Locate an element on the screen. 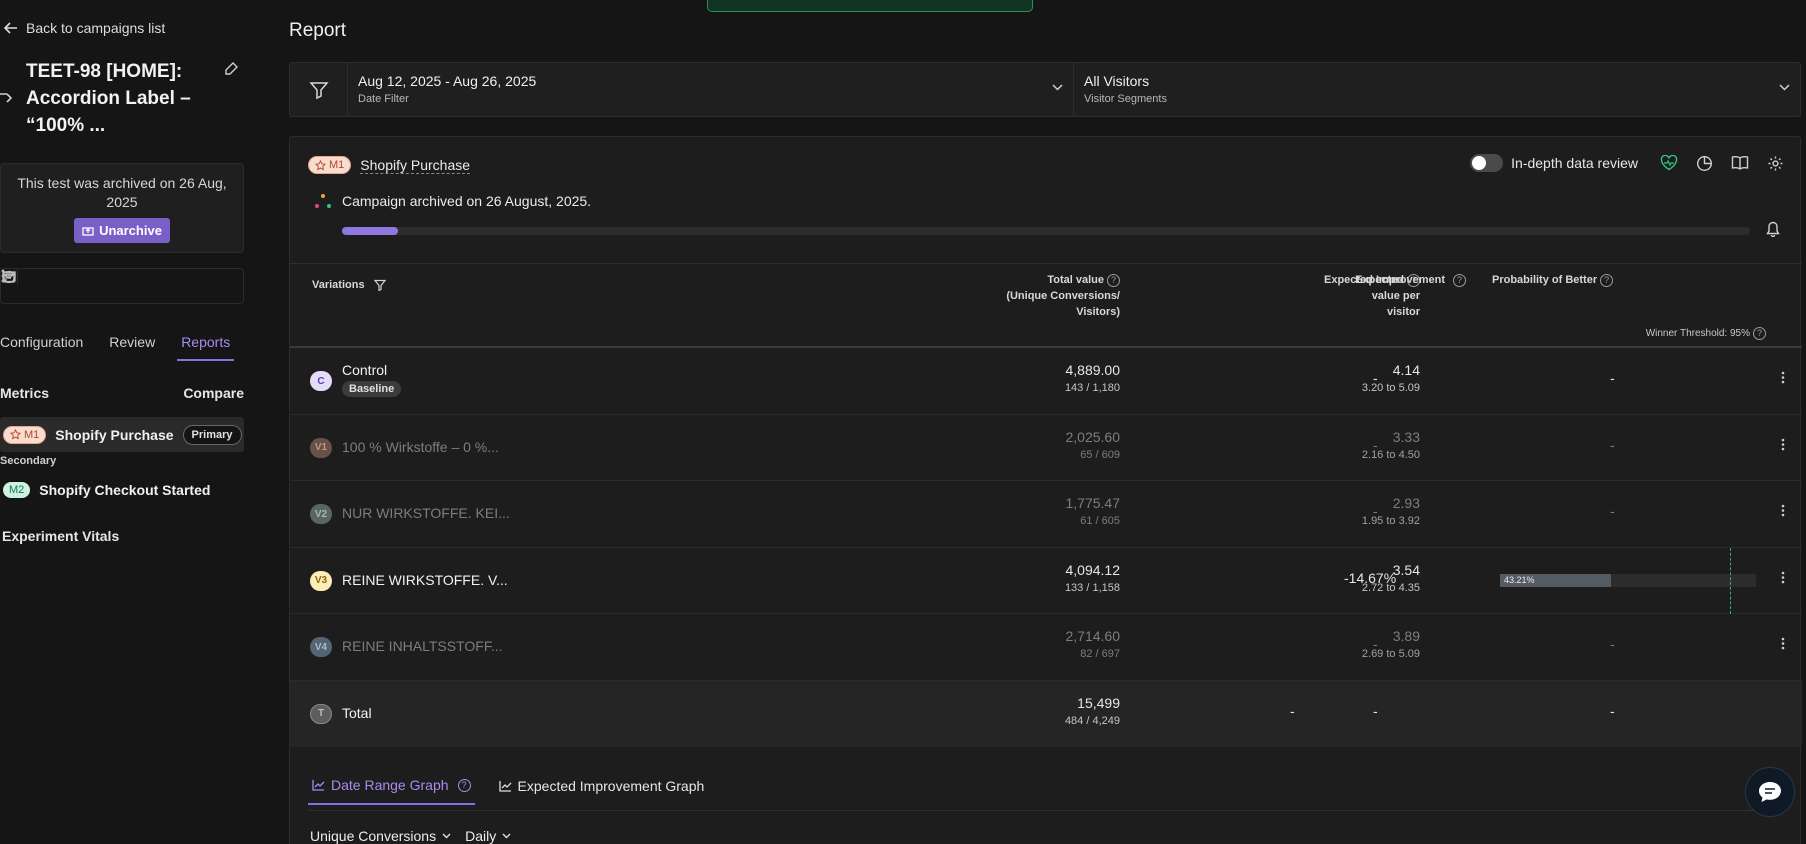 Image resolution: width=1806 pixels, height=844 pixels. expected-range: 3.20 to 5.09 is located at coordinates (1390, 388).